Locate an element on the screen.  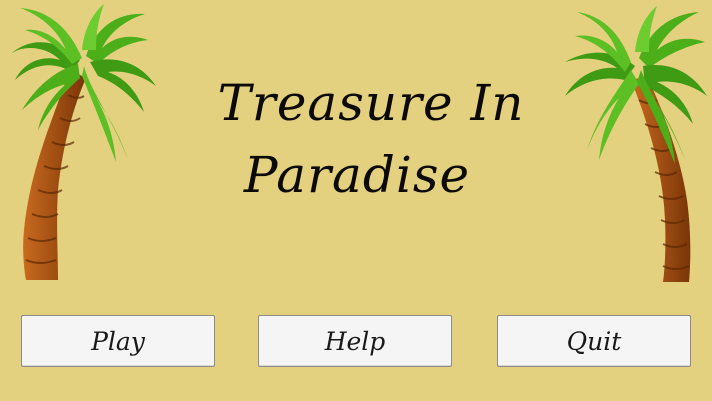
help-button: Help is located at coordinates (355, 341).